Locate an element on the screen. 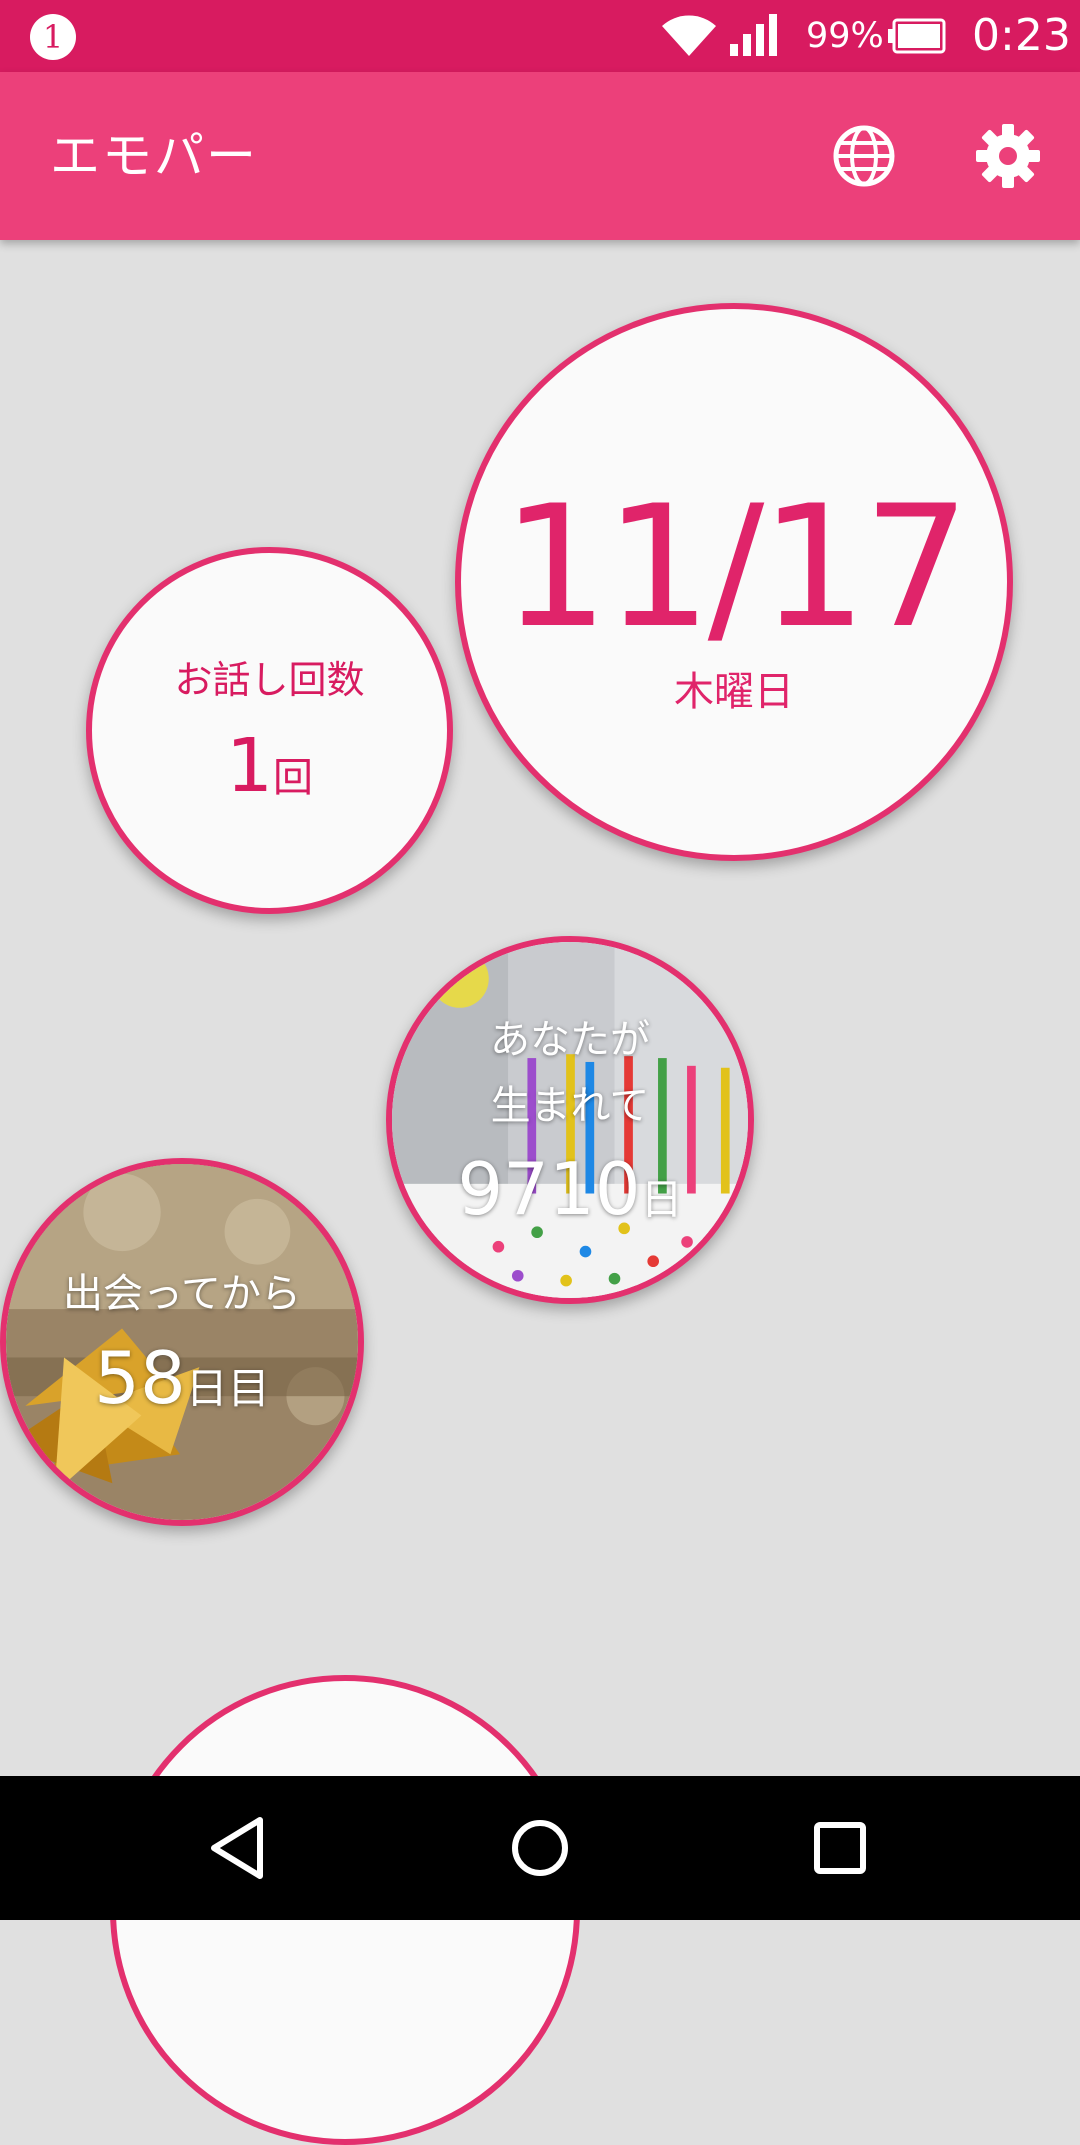 This screenshot has width=1080, height=2145. met-since-bubble: 出会ってから 58日目 is located at coordinates (182, 1342).